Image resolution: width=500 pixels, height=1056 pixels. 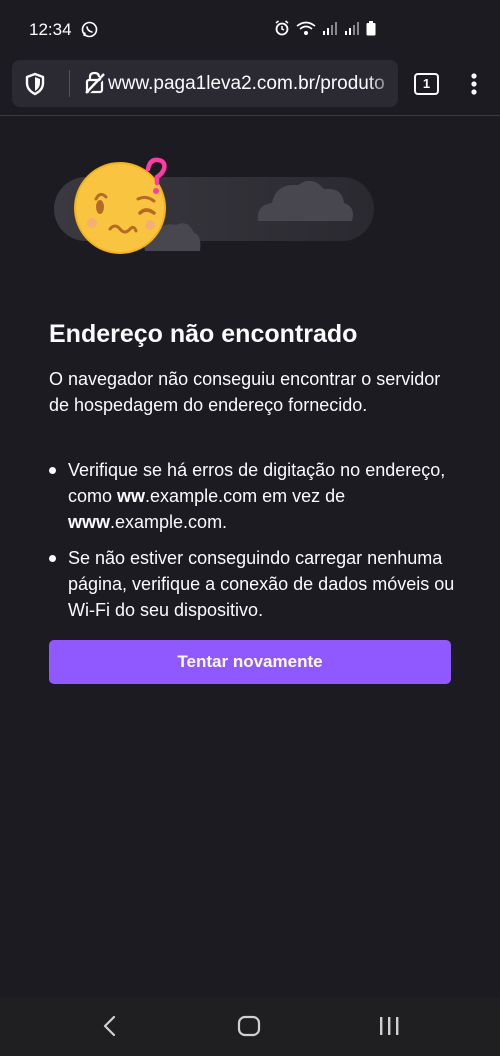 I want to click on alarm-icon, so click(x=282, y=28).